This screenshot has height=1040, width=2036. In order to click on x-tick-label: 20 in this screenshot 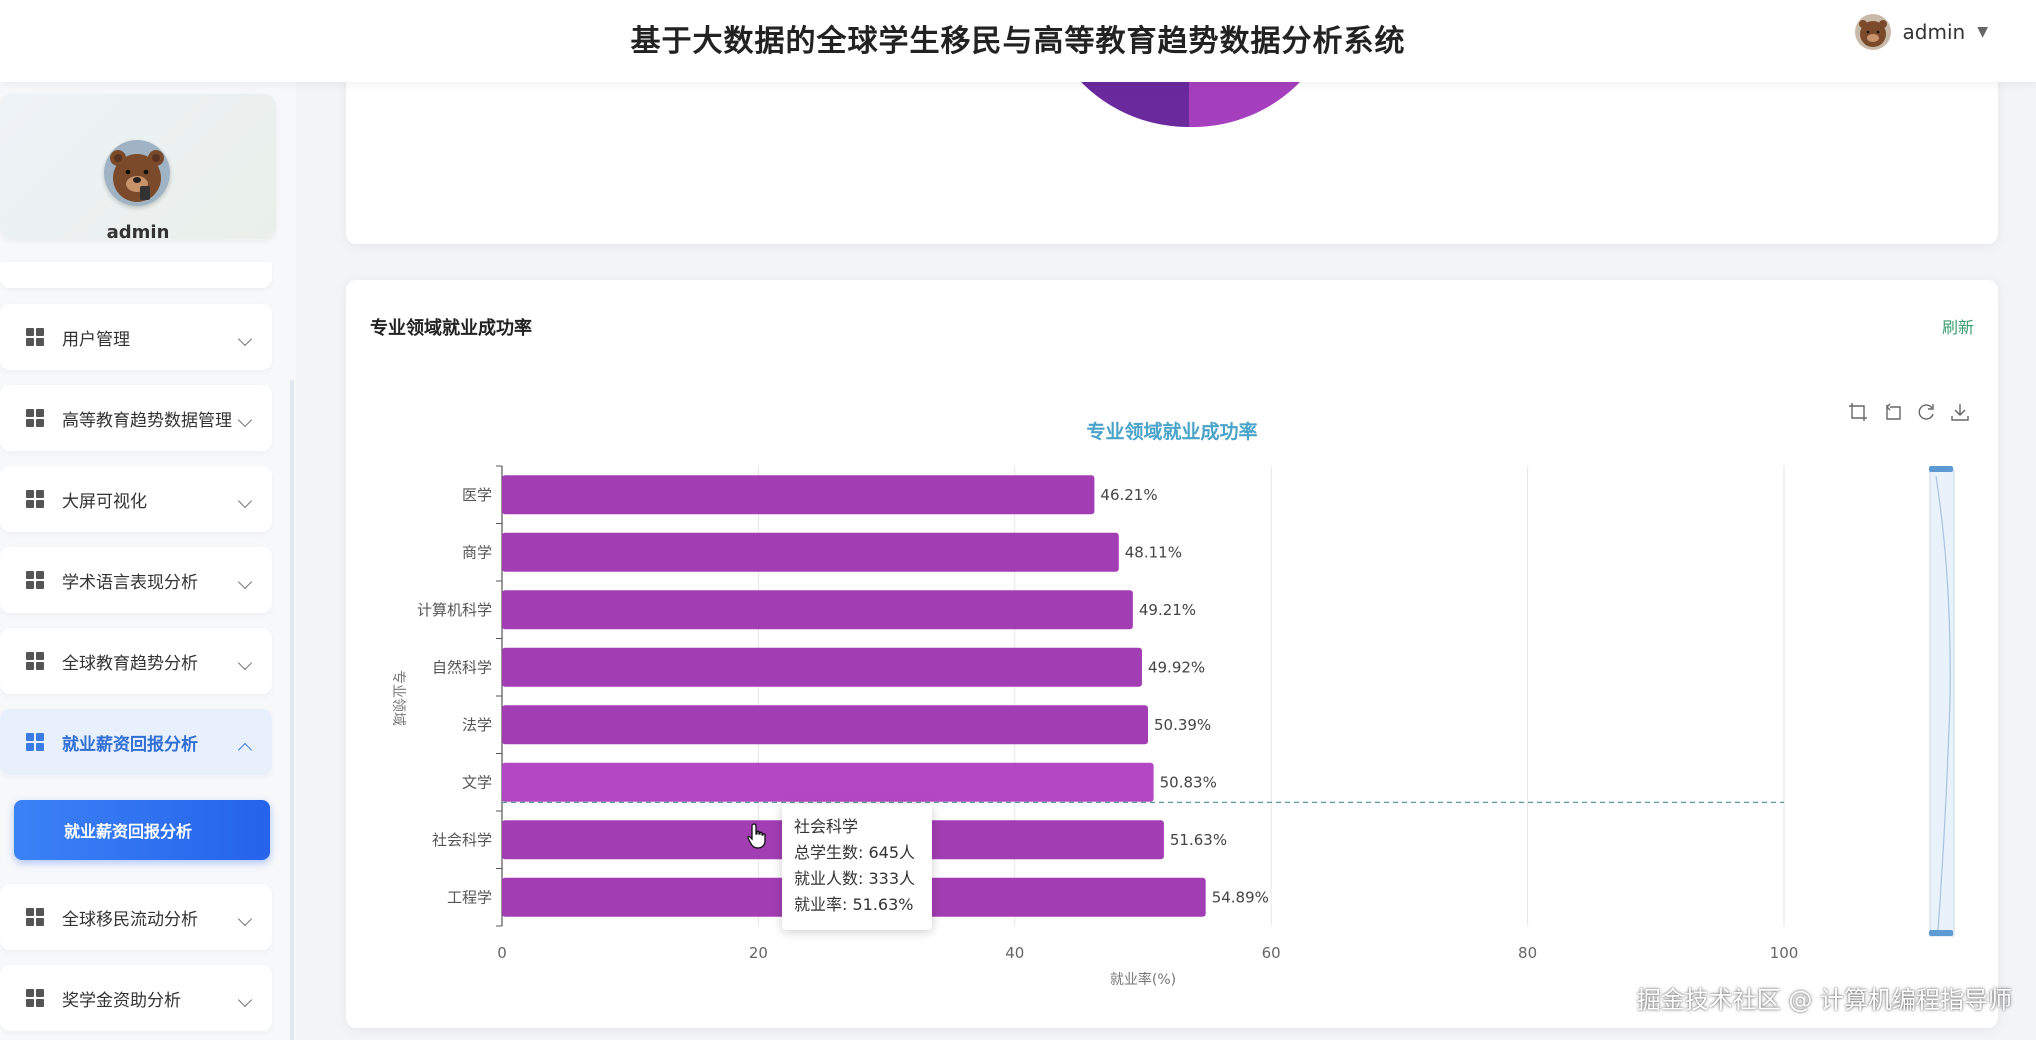, I will do `click(758, 953)`.